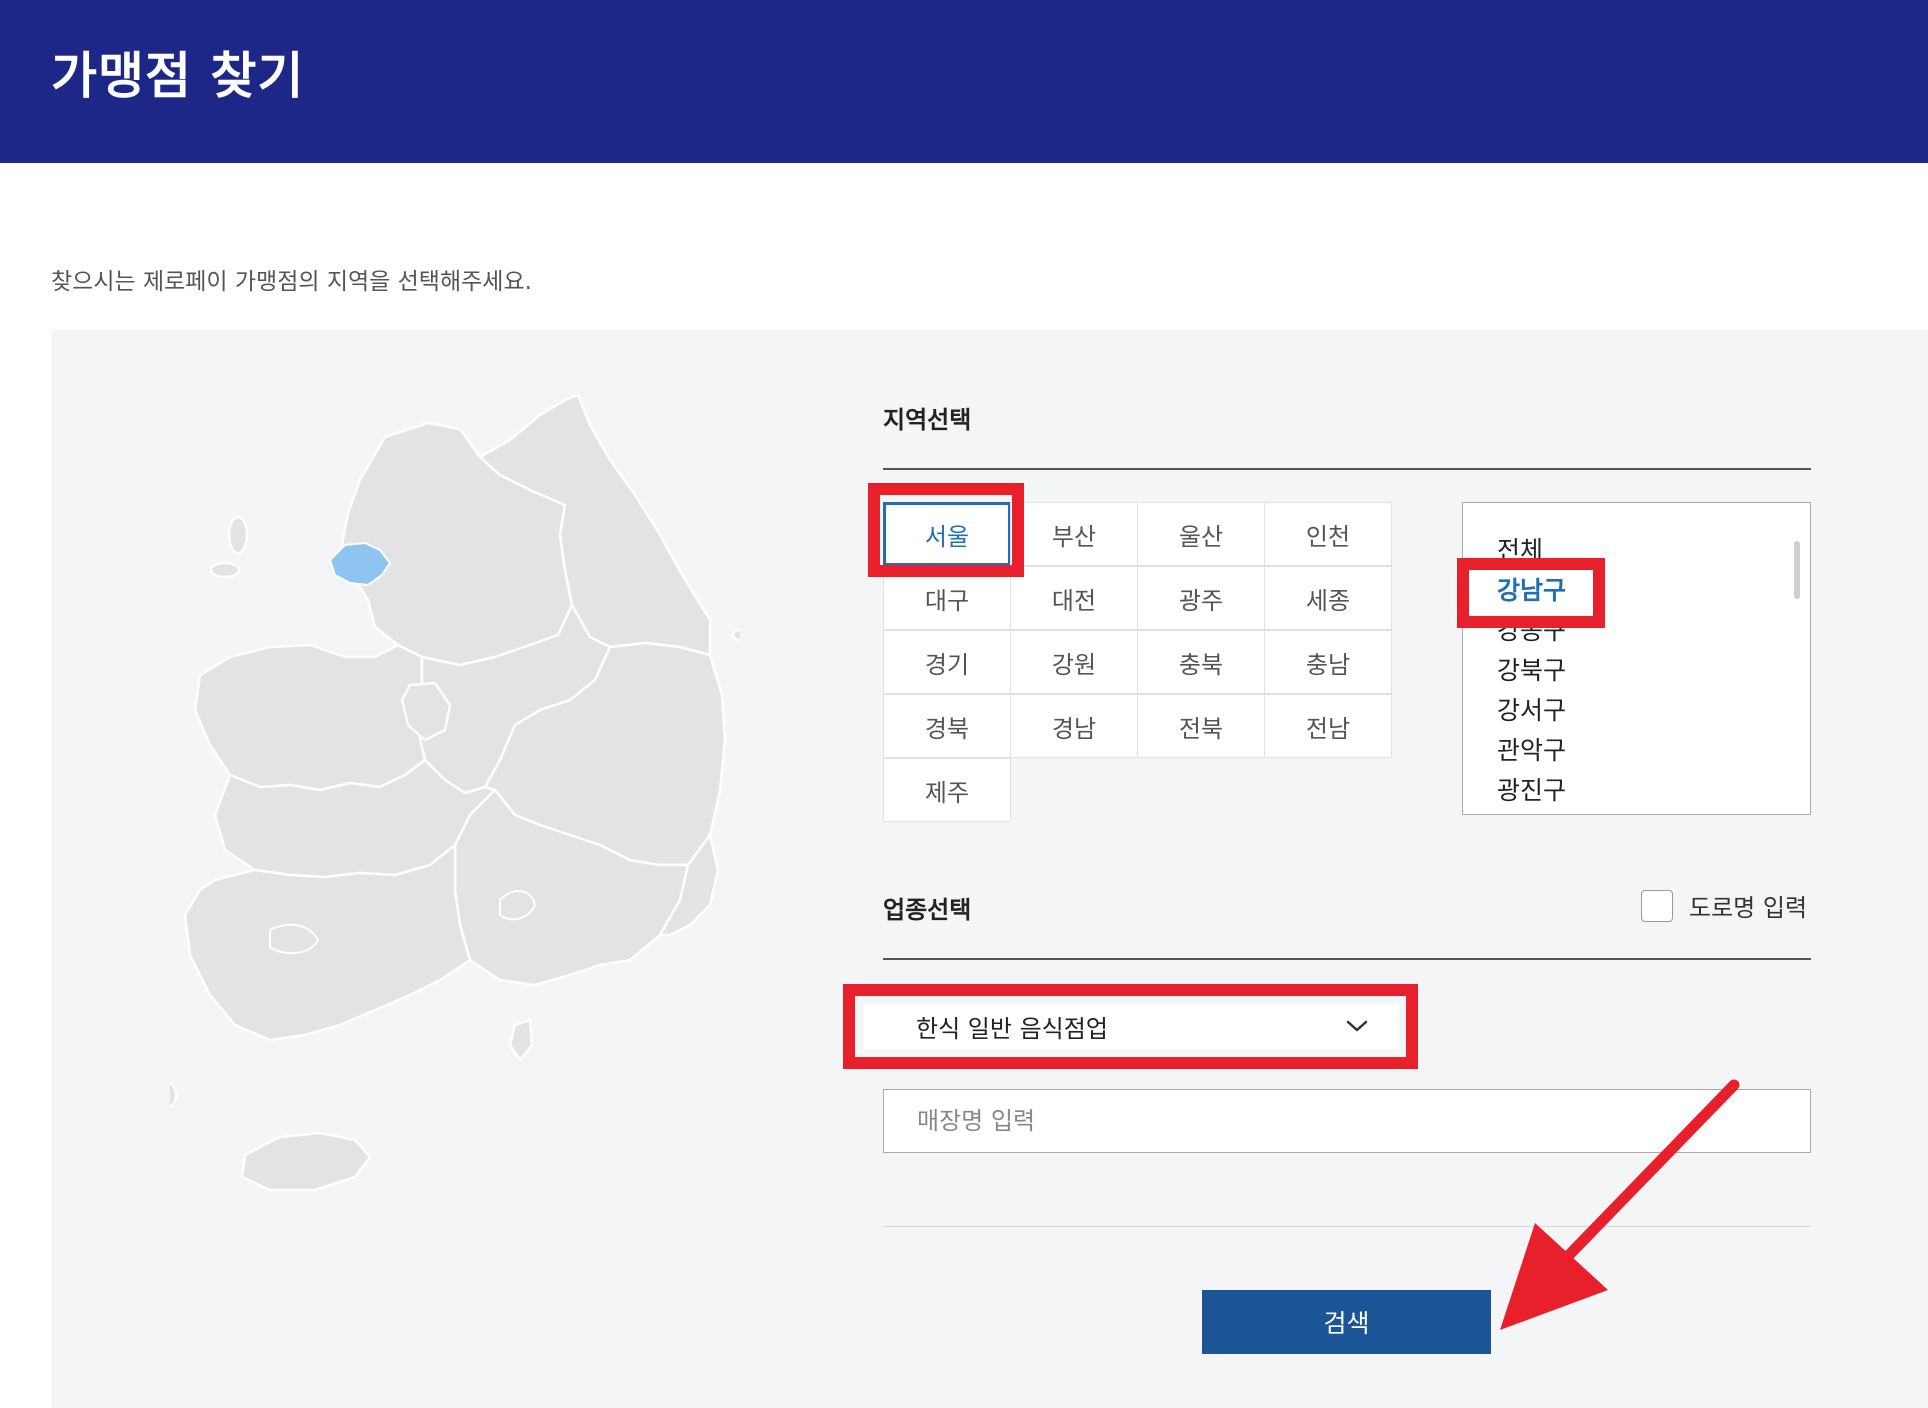 The image size is (1928, 1408). What do you see at coordinates (947, 598) in the screenshot?
I see `region-daegu: 대구` at bounding box center [947, 598].